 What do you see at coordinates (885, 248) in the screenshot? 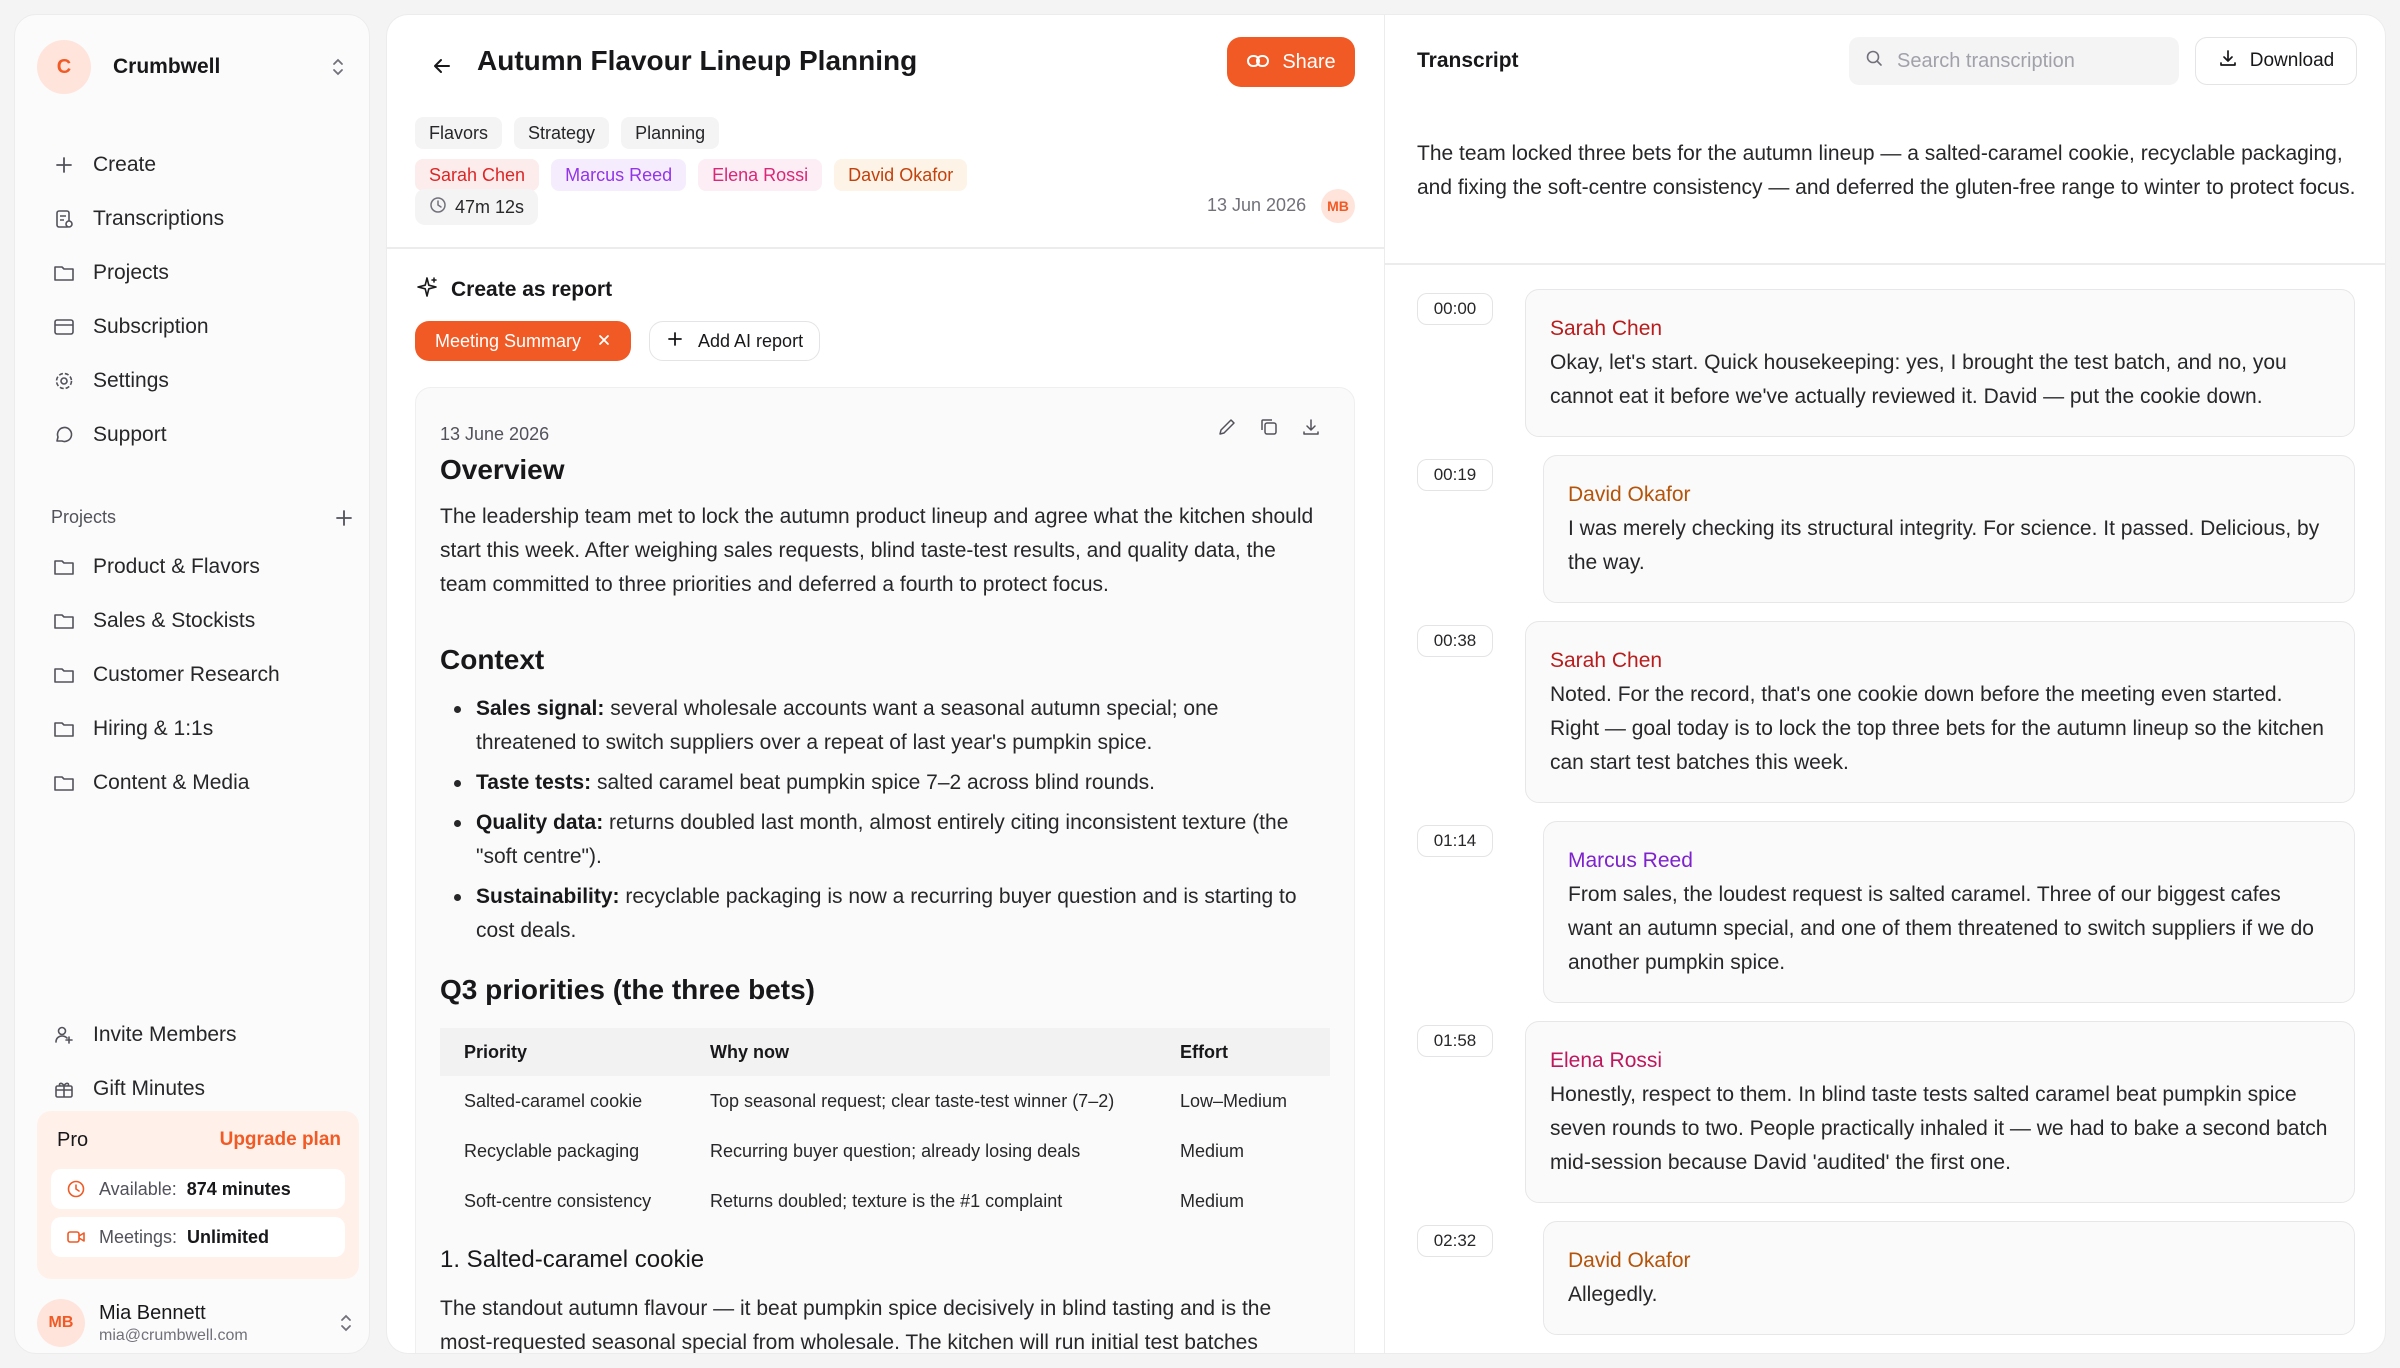
I see `divider` at bounding box center [885, 248].